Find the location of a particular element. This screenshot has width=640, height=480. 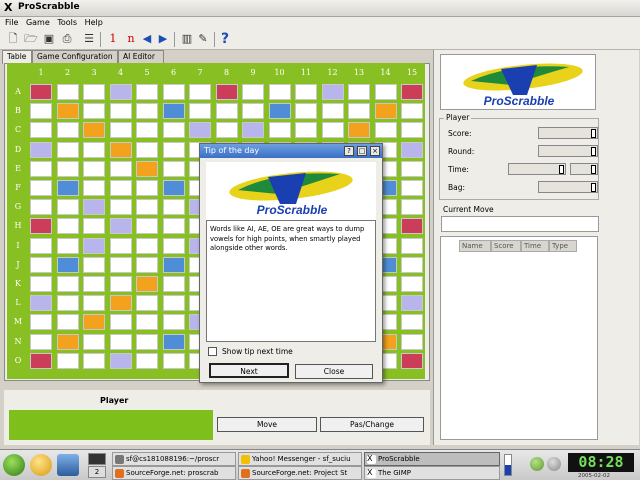

task-proscrabble: X ProScrabble is located at coordinates (432, 459).